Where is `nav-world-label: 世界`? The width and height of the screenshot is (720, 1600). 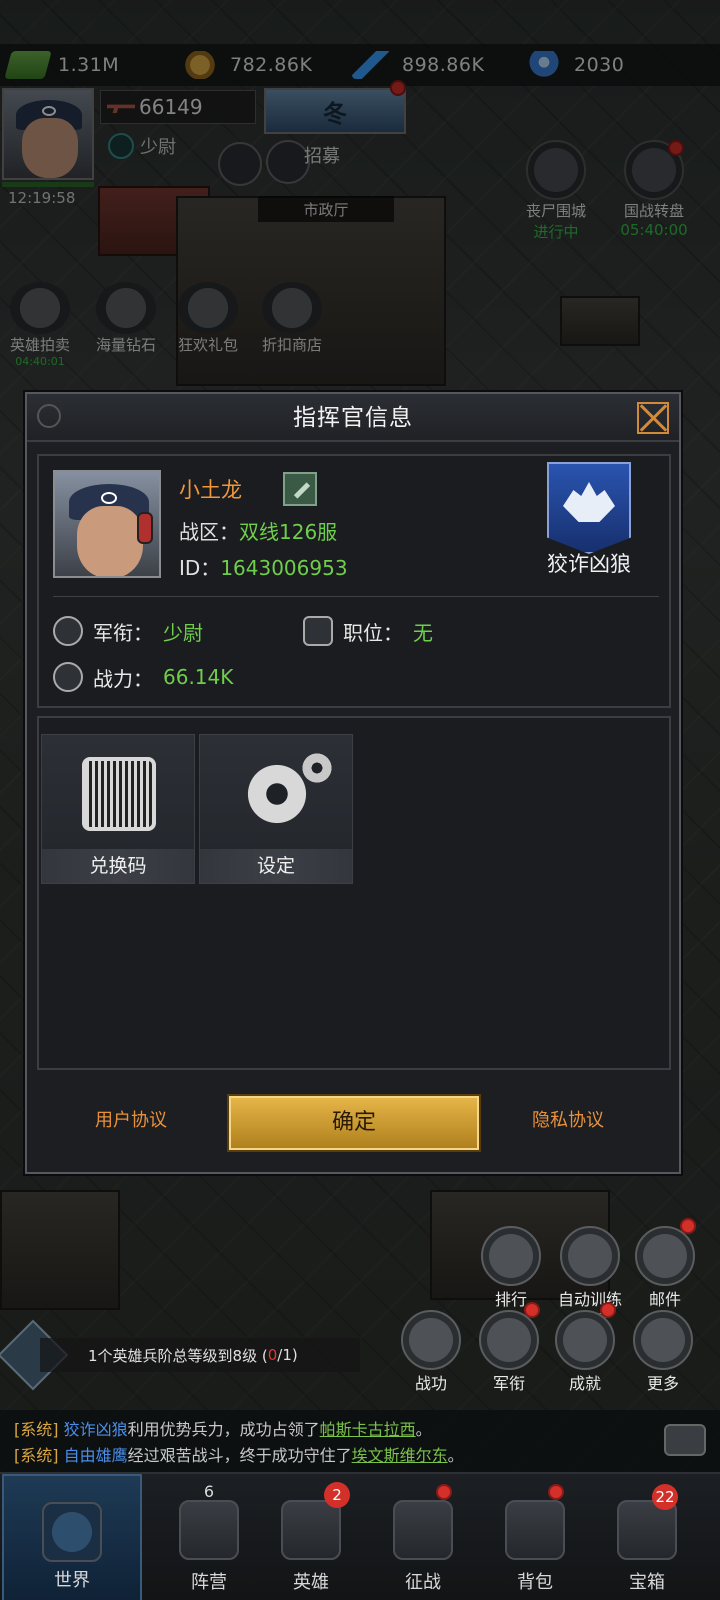 nav-world-label: 世界 is located at coordinates (72, 1580).